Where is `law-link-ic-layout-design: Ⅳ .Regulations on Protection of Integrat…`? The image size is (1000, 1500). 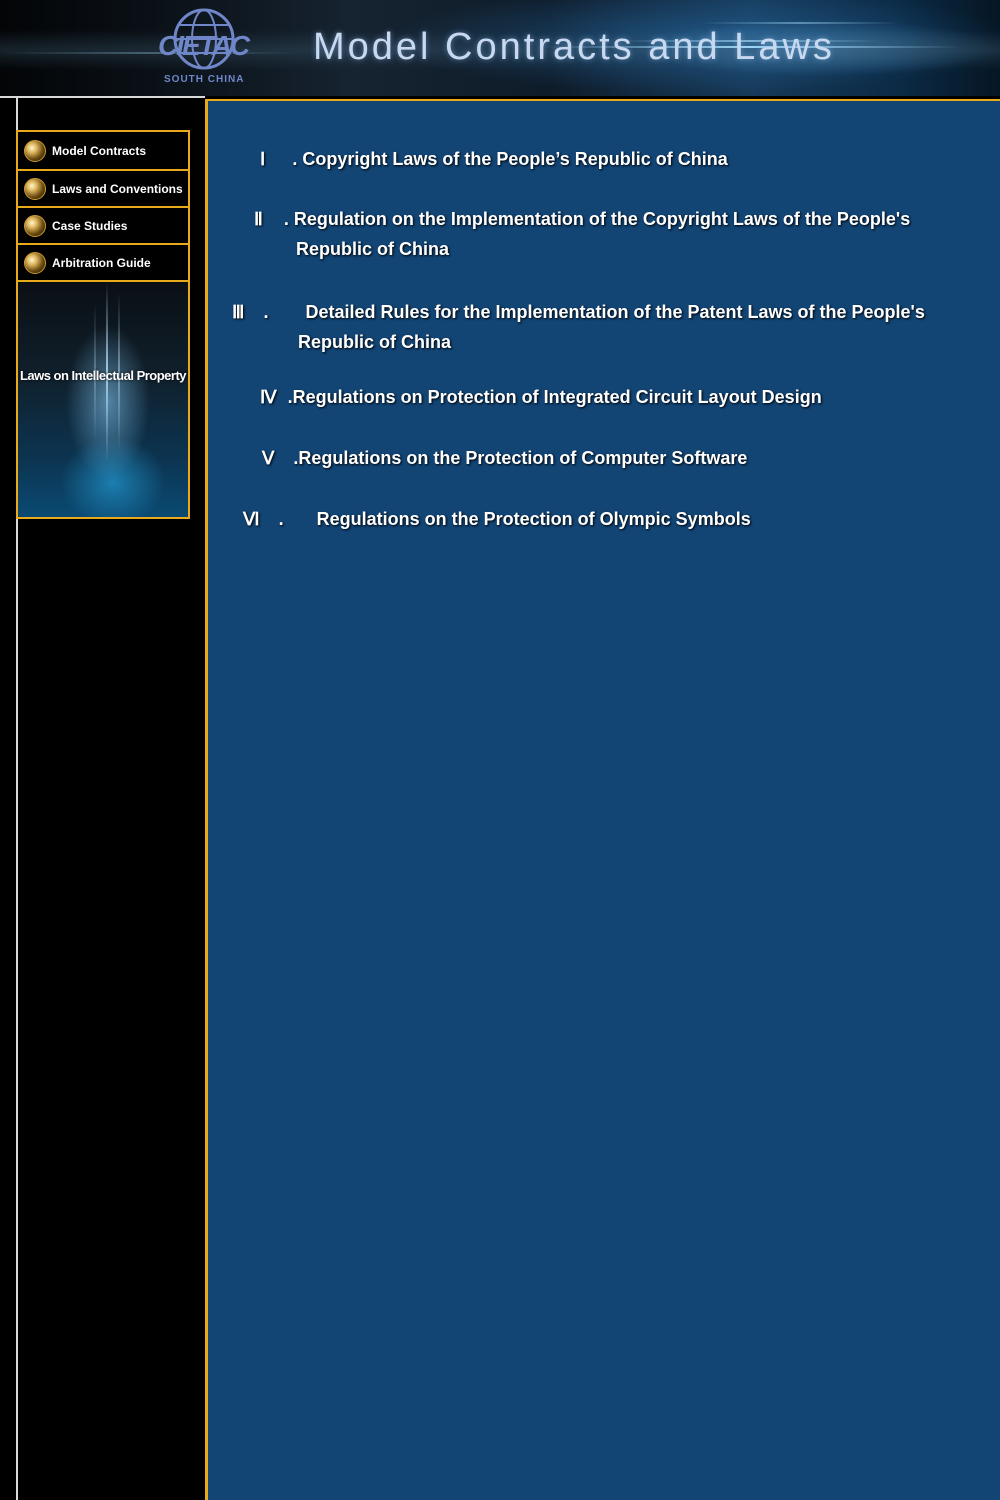
law-link-ic-layout-design: Ⅳ .Regulations on Protection of Integrat… is located at coordinates (541, 397).